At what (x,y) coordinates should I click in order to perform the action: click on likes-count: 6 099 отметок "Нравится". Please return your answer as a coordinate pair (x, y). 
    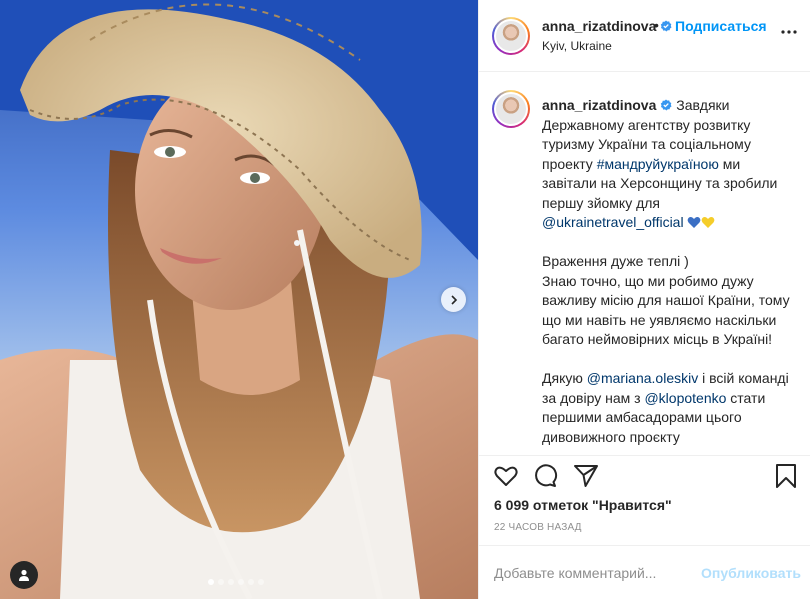
    Looking at the image, I should click on (583, 505).